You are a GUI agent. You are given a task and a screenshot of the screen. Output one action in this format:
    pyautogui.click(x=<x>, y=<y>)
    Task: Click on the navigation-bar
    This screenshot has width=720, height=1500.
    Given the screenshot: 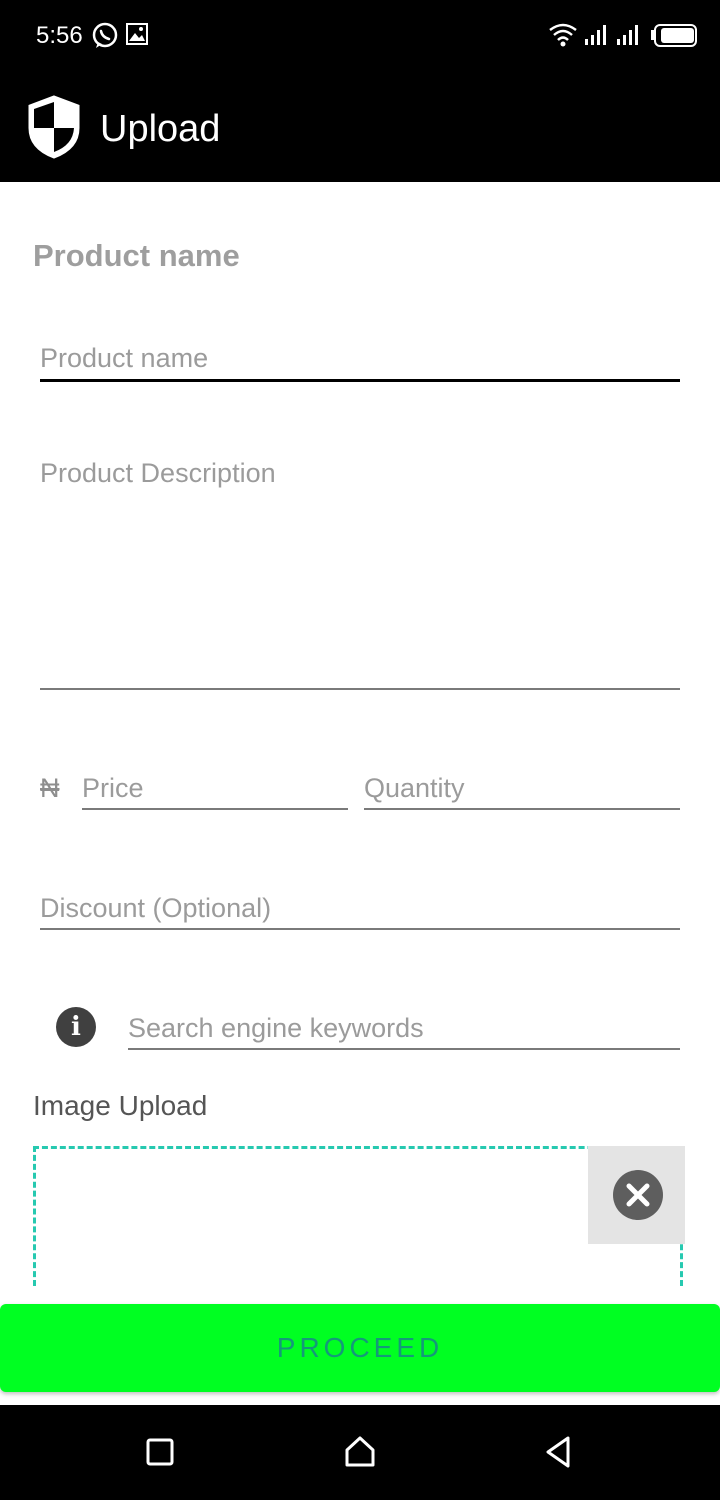 What is the action you would take?
    pyautogui.click(x=360, y=1452)
    